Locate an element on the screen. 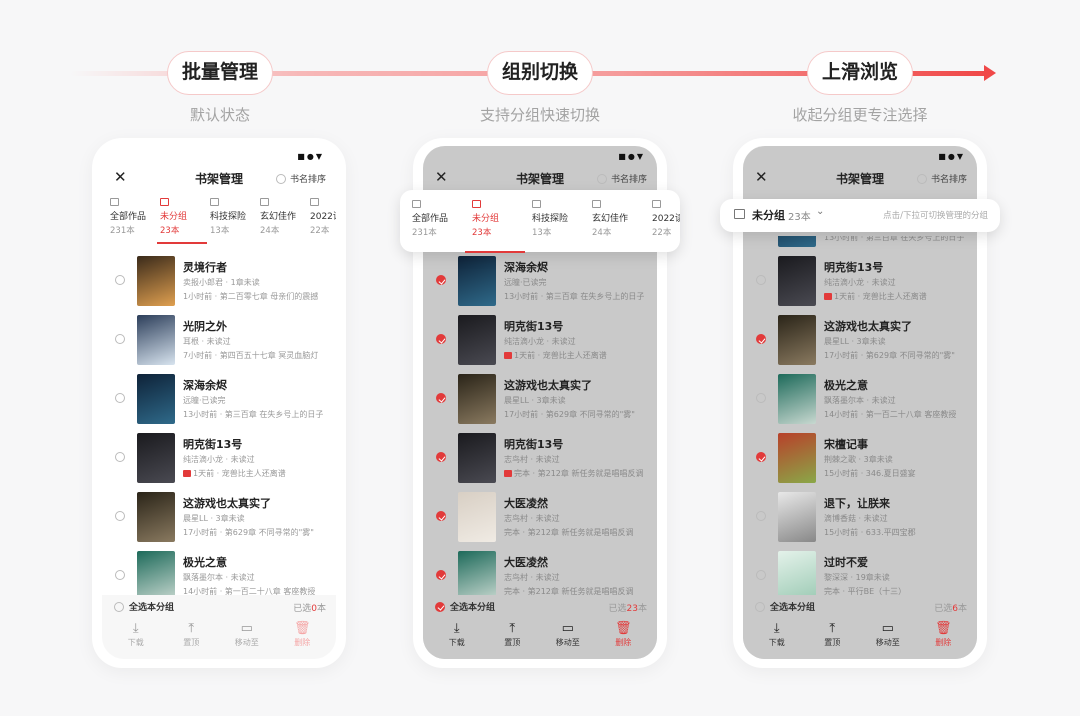  book-latest: 7小时前 · 第四百五十七章 冥灵血脑灯 is located at coordinates (250, 355).